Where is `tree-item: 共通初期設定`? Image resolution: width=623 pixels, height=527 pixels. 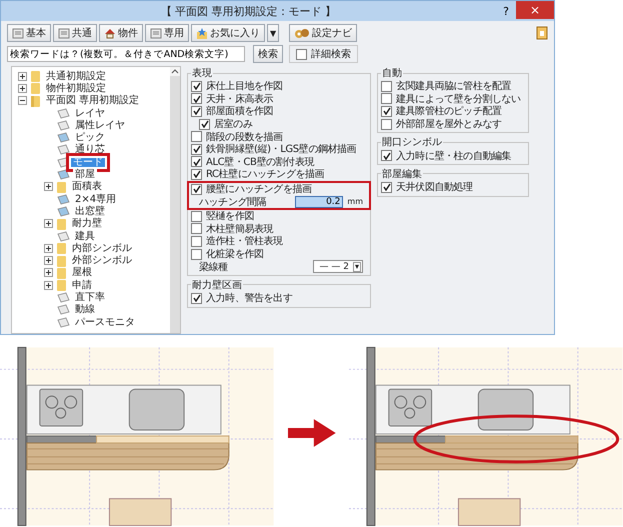 tree-item: 共通初期設定 is located at coordinates (76, 76).